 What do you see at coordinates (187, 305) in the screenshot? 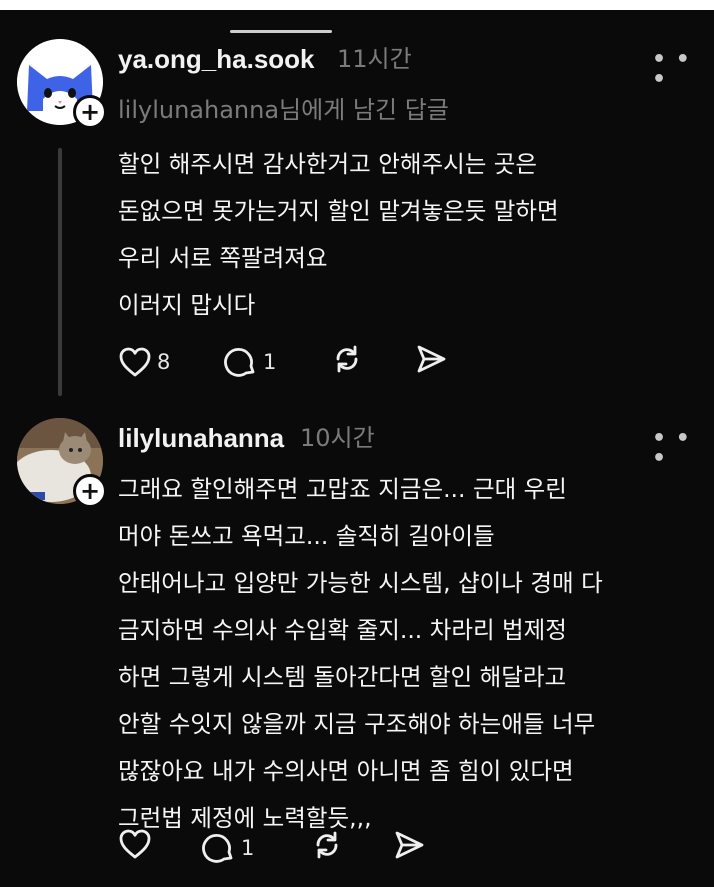
I see `text-line: 이러지 맙시다` at bounding box center [187, 305].